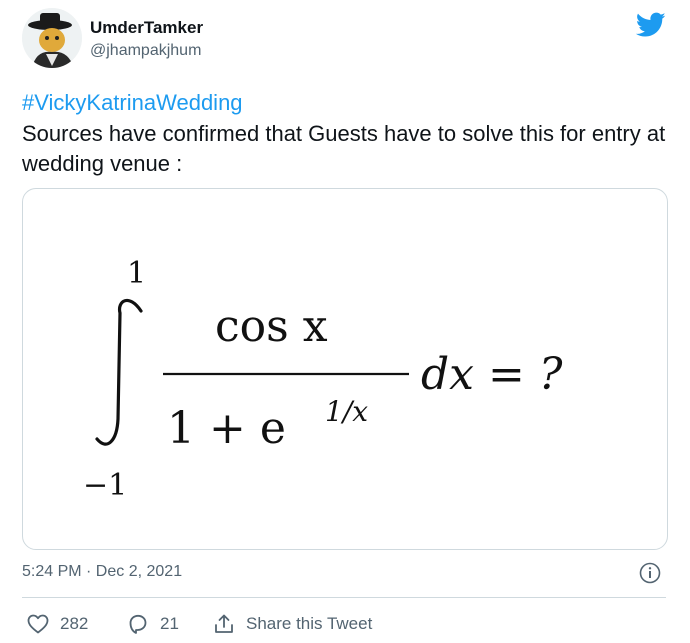  What do you see at coordinates (650, 573) in the screenshot?
I see `info-icon` at bounding box center [650, 573].